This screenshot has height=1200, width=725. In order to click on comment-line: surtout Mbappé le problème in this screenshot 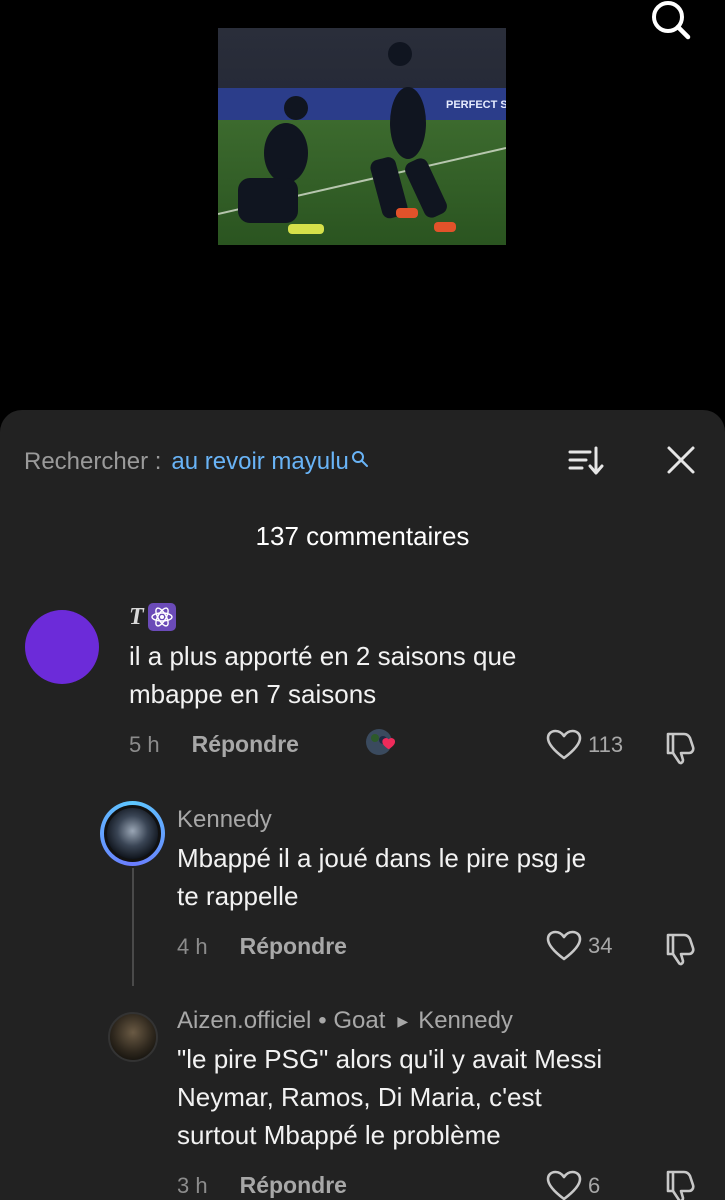, I will do `click(339, 1135)`.